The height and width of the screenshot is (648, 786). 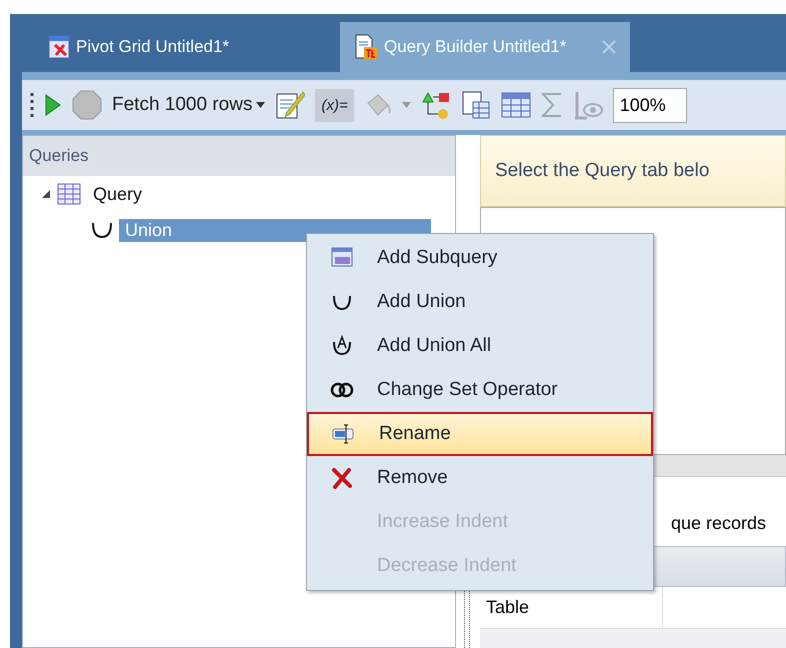 What do you see at coordinates (480, 434) in the screenshot?
I see `menu-item: Rename` at bounding box center [480, 434].